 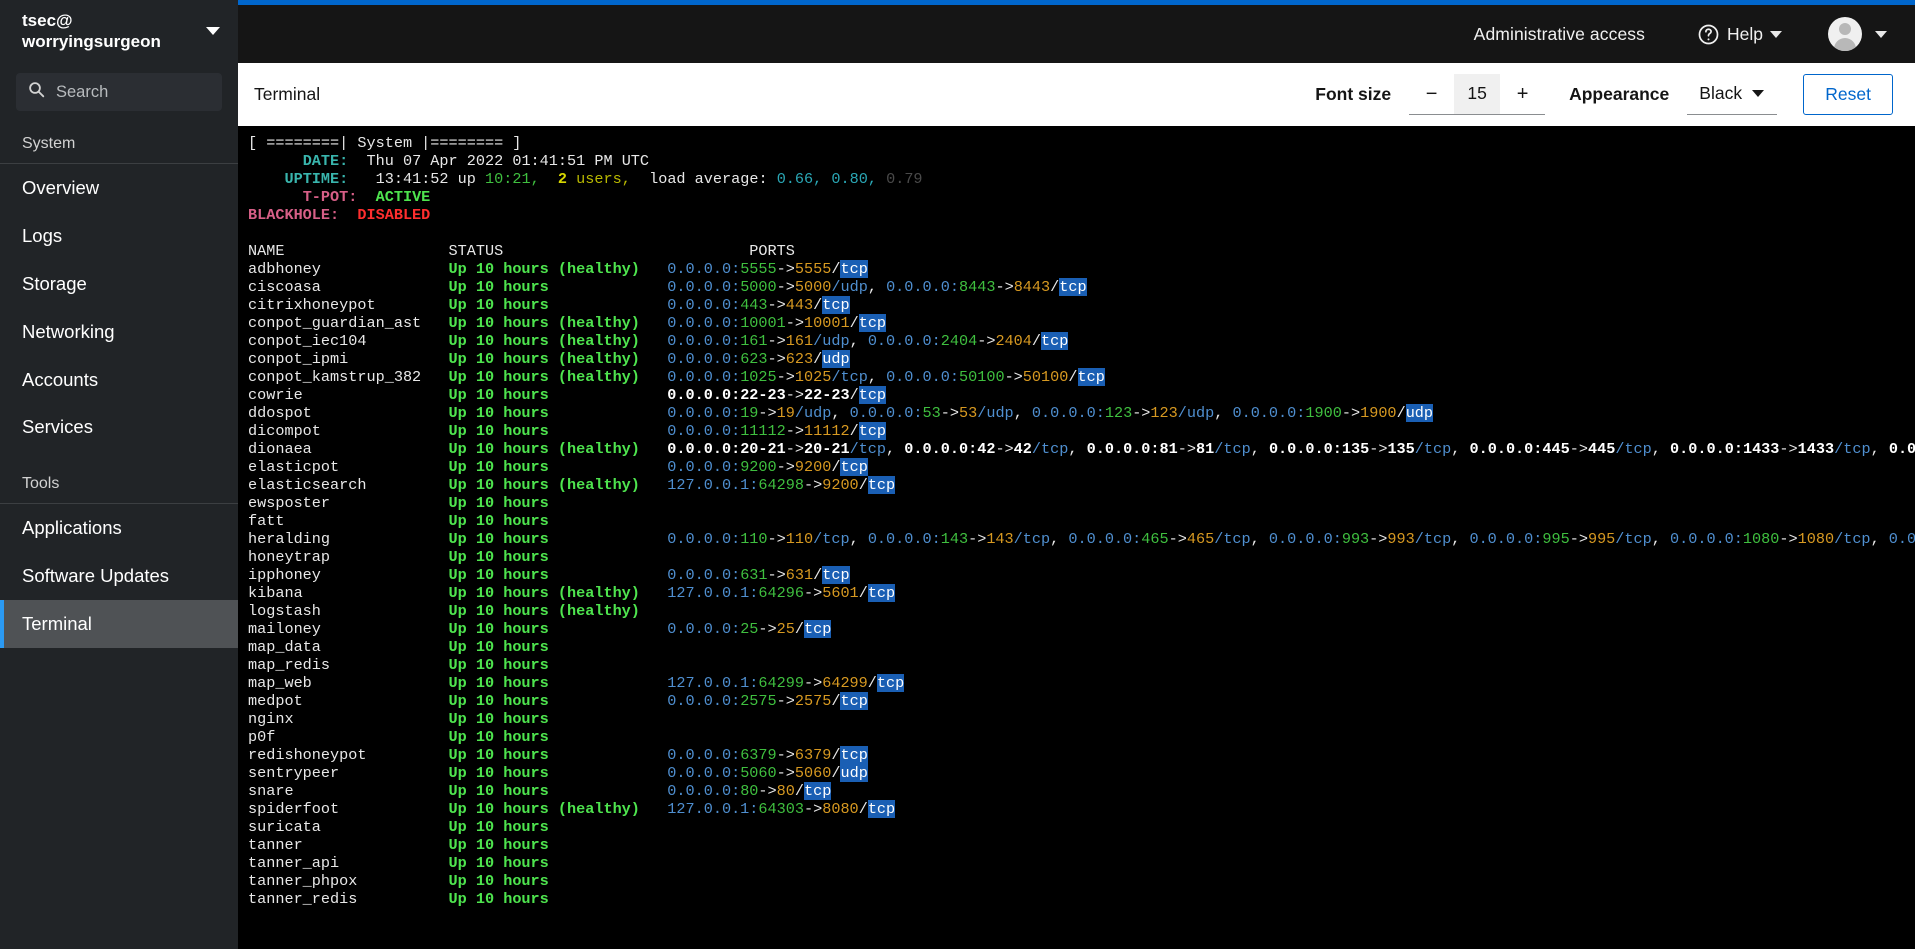 I want to click on host-switcher: tsec@ worryingsurgeon, so click(x=119, y=31).